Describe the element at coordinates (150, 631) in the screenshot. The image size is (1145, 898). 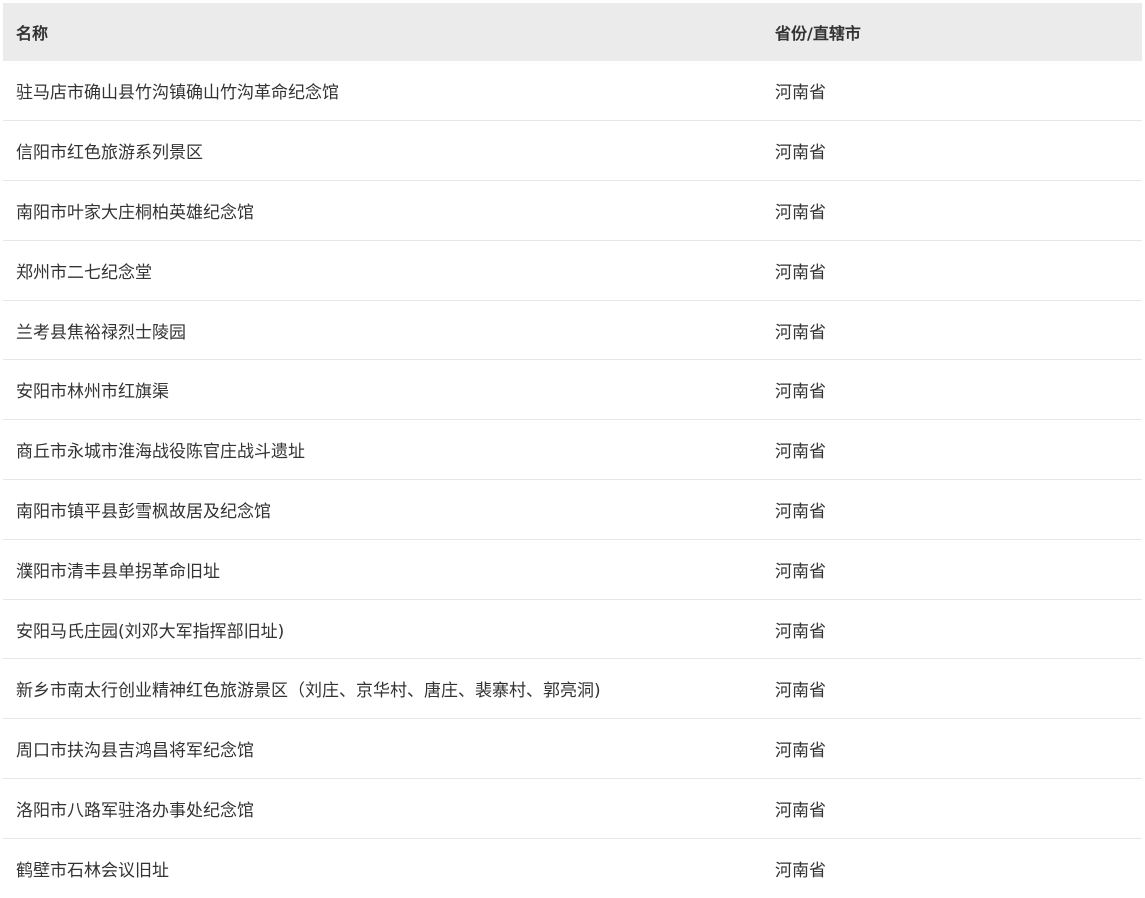
I see `cell-name: 安阳马氏庄园(刘邓大军指挥部旧址)` at that location.